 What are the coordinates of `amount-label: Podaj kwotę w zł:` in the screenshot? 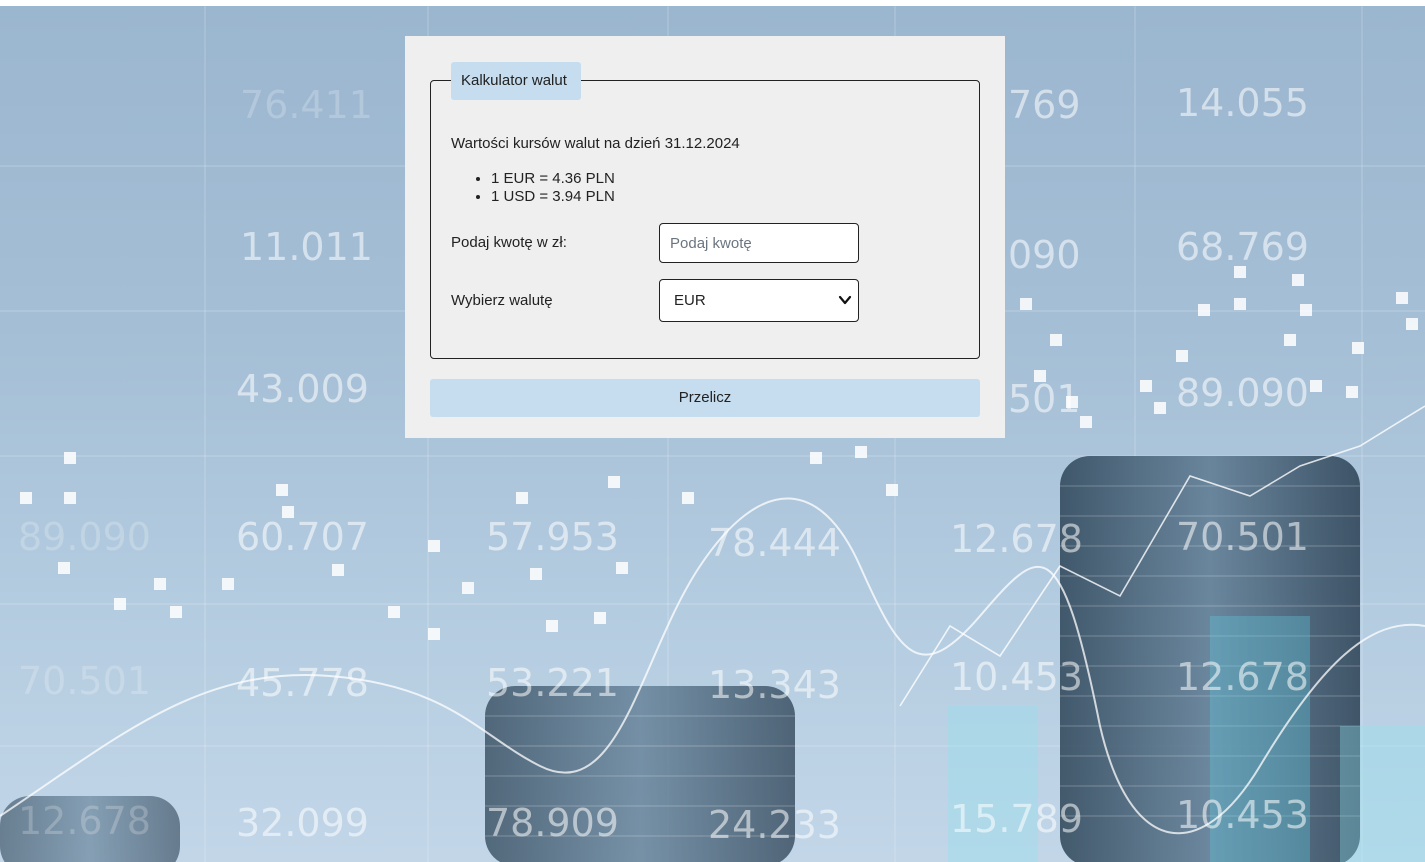 It's located at (509, 242).